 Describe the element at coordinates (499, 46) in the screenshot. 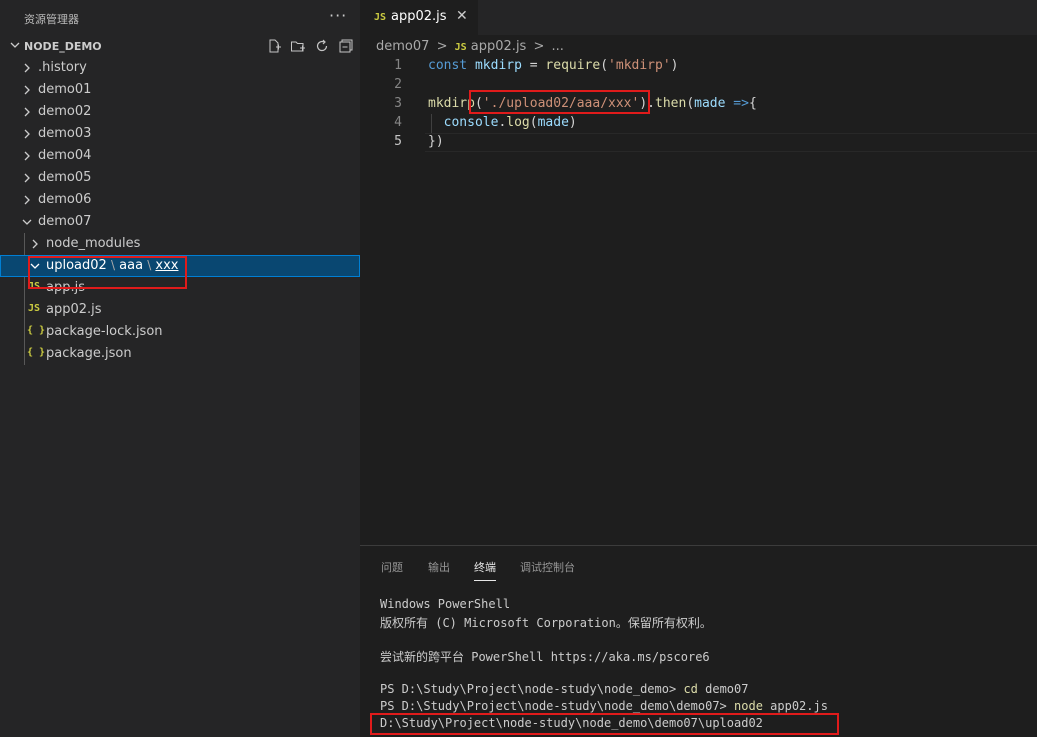

I see `breadcrumb-file: app02.js` at that location.